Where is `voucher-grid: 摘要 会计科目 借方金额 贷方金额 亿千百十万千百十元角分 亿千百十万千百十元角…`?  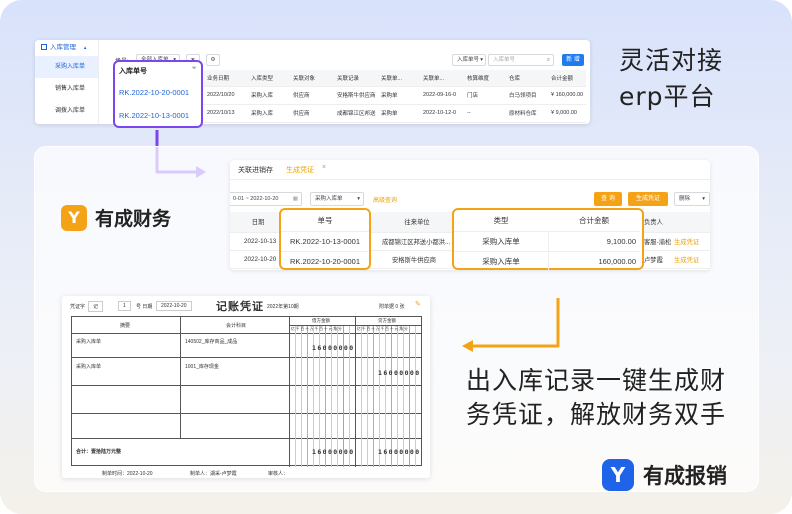
voucher-grid: 摘要 会计科目 借方金额 贷方金额 亿千百十万千百十元角分 亿千百十万千百十元角… is located at coordinates (246, 391).